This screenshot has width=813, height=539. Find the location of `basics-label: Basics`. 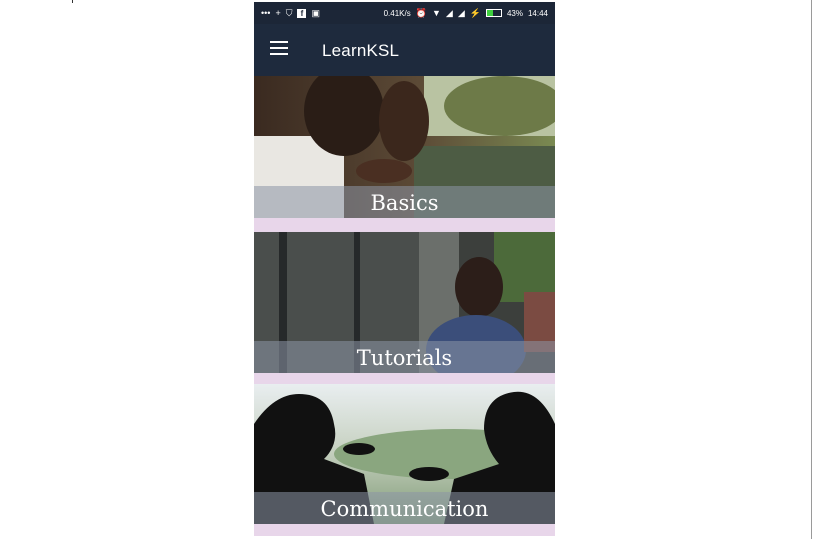

basics-label: Basics is located at coordinates (404, 202).